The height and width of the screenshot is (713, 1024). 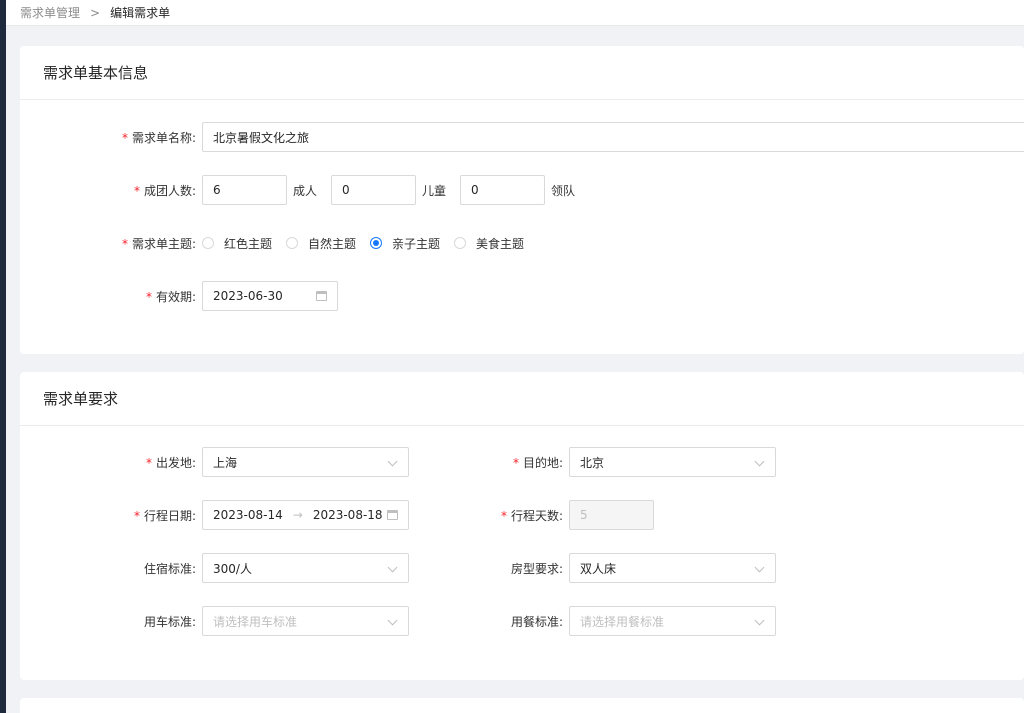 What do you see at coordinates (95, 12) in the screenshot?
I see `chevron-right-icon: >` at bounding box center [95, 12].